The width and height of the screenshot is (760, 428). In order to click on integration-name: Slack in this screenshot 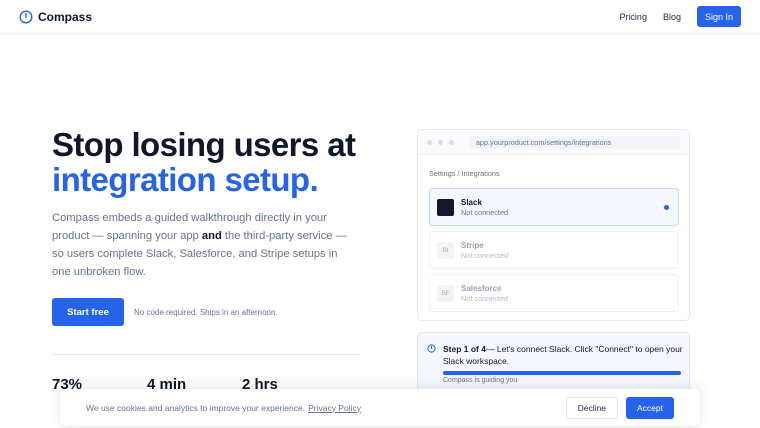, I will do `click(471, 202)`.